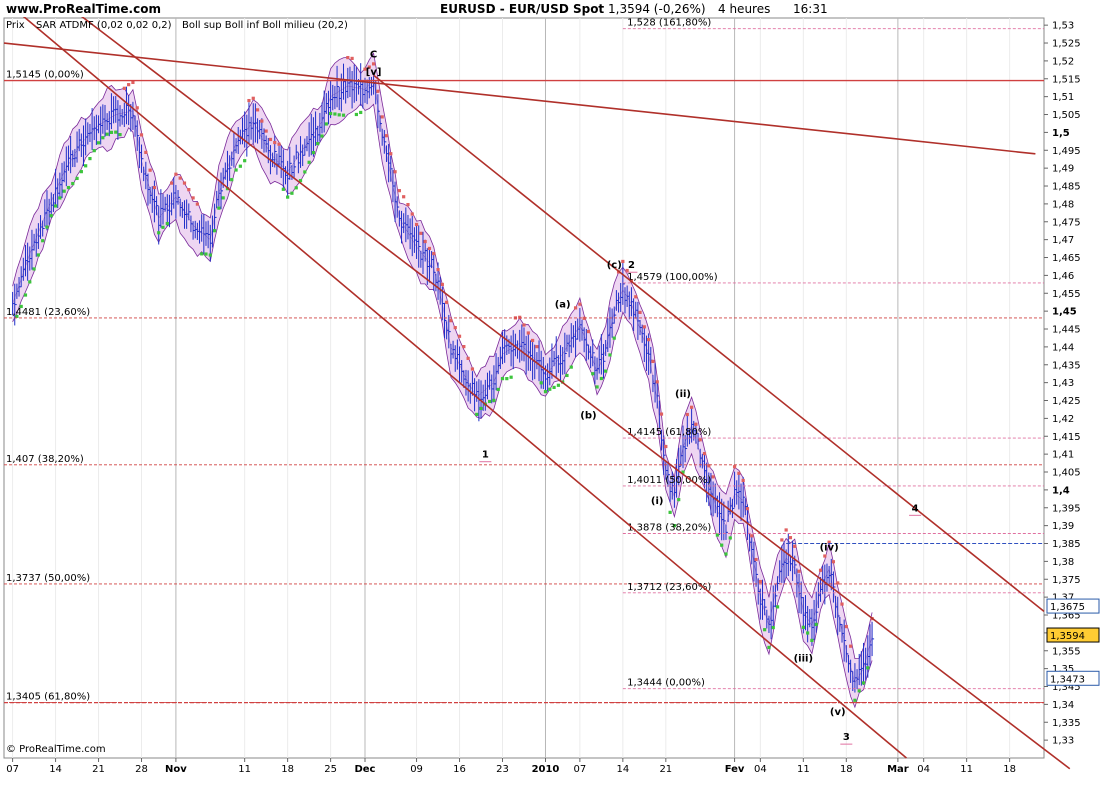  I want to click on y-tick-label: 1,34, so click(1063, 705).